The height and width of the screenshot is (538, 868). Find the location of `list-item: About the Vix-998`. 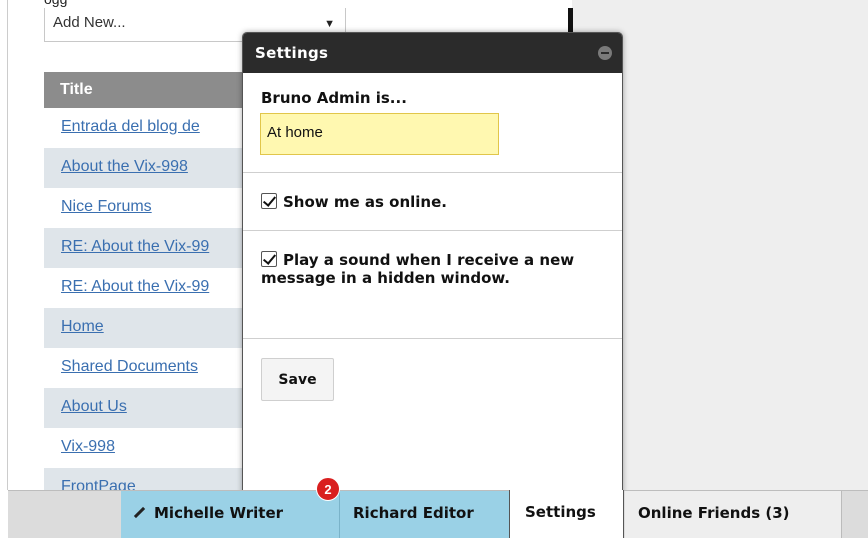

list-item: About the Vix-998 is located at coordinates (149, 168).